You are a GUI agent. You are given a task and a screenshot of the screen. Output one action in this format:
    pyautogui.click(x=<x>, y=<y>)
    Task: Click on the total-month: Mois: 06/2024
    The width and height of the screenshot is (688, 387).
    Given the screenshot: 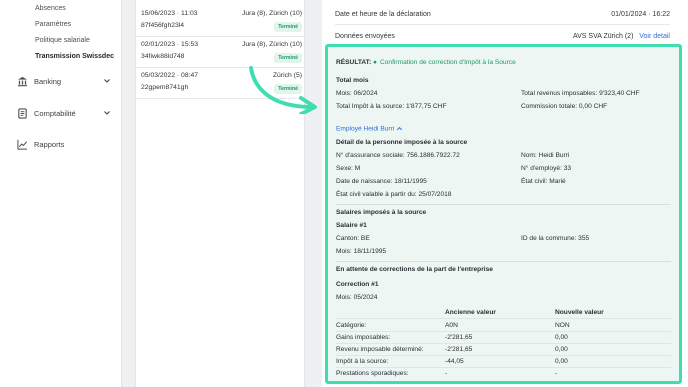 What is the action you would take?
    pyautogui.click(x=357, y=93)
    